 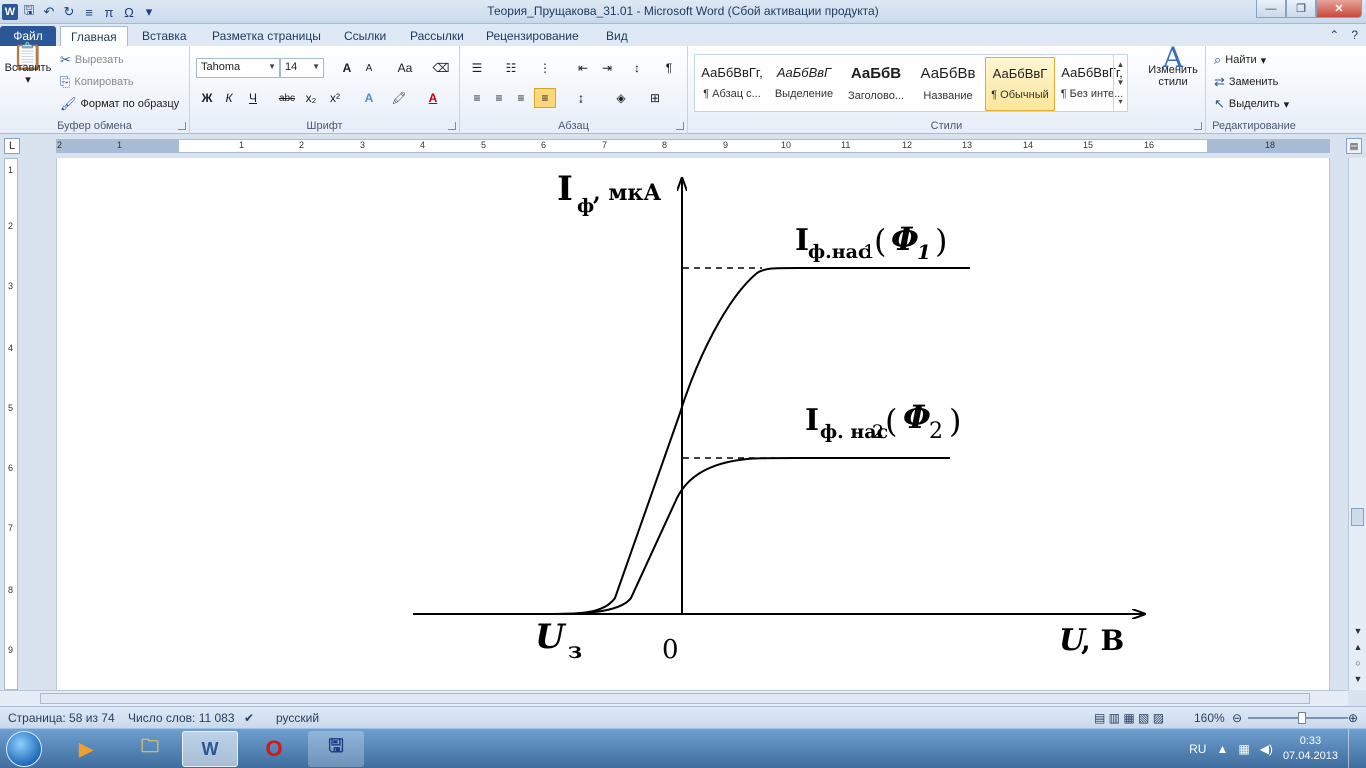 I want to click on line-spacing-icon: ↨, so click(x=581, y=98).